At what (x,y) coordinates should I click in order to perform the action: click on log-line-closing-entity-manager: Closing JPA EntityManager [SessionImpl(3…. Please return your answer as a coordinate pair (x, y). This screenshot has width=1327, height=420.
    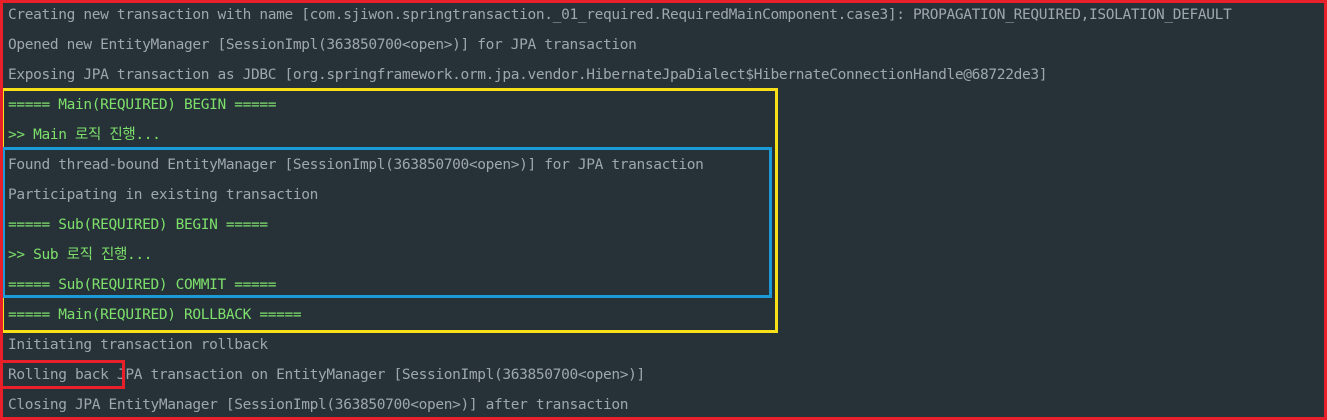
    Looking at the image, I should click on (318, 405).